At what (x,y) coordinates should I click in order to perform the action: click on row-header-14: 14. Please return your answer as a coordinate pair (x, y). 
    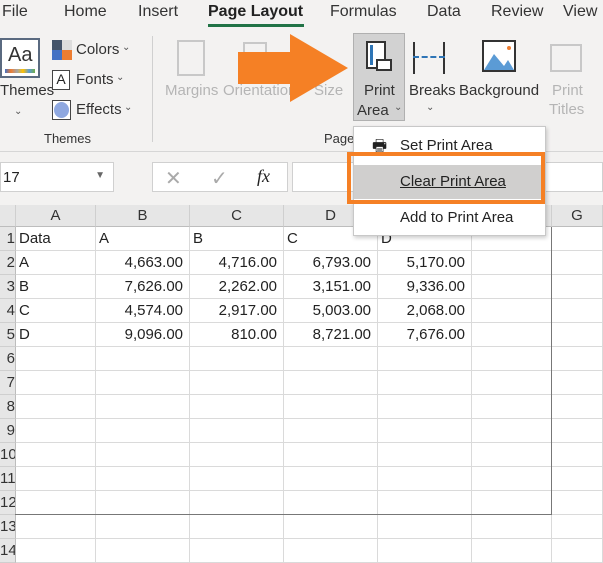
    Looking at the image, I should click on (8, 551).